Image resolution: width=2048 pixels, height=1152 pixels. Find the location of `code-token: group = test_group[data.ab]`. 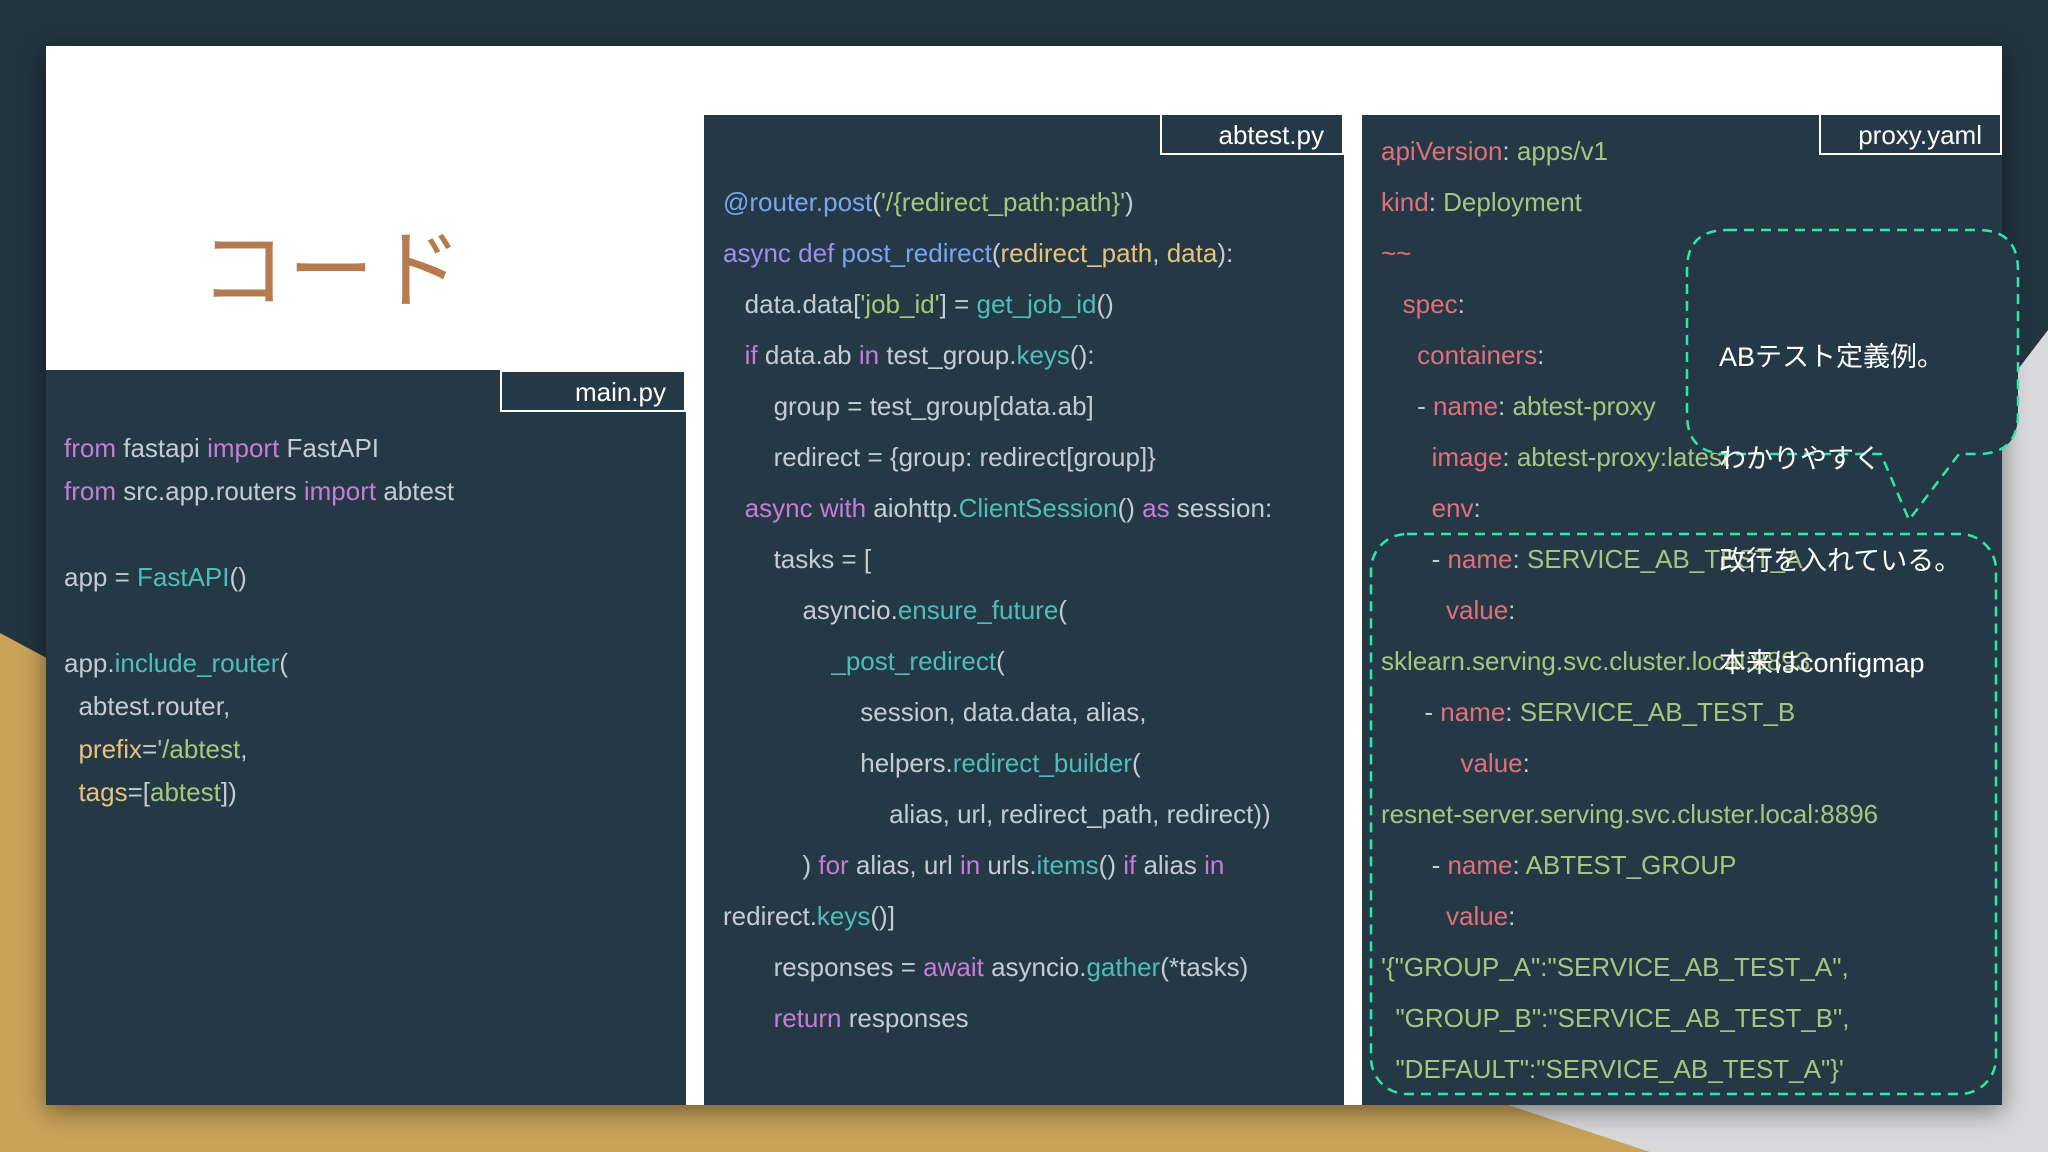

code-token: group = test_group[data.ab] is located at coordinates (908, 406).